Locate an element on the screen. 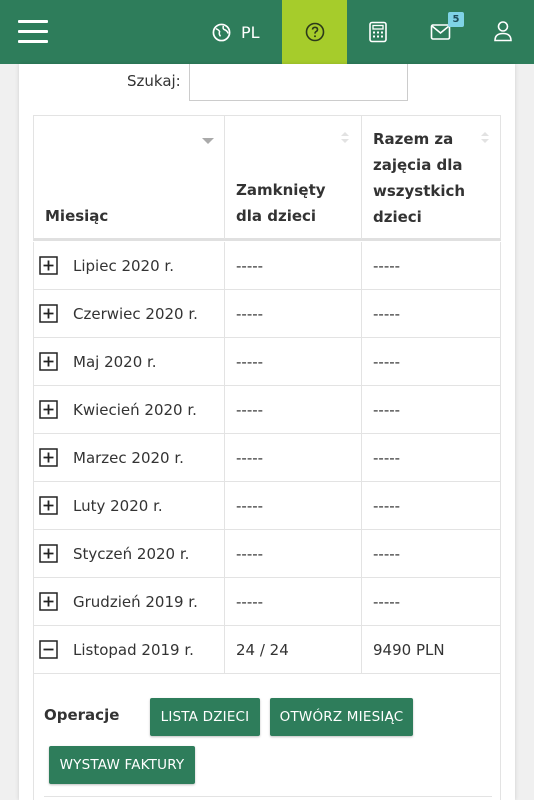 This screenshot has height=800, width=534. table-row: Grudzień 2019 r. ----- ----- is located at coordinates (267, 602).